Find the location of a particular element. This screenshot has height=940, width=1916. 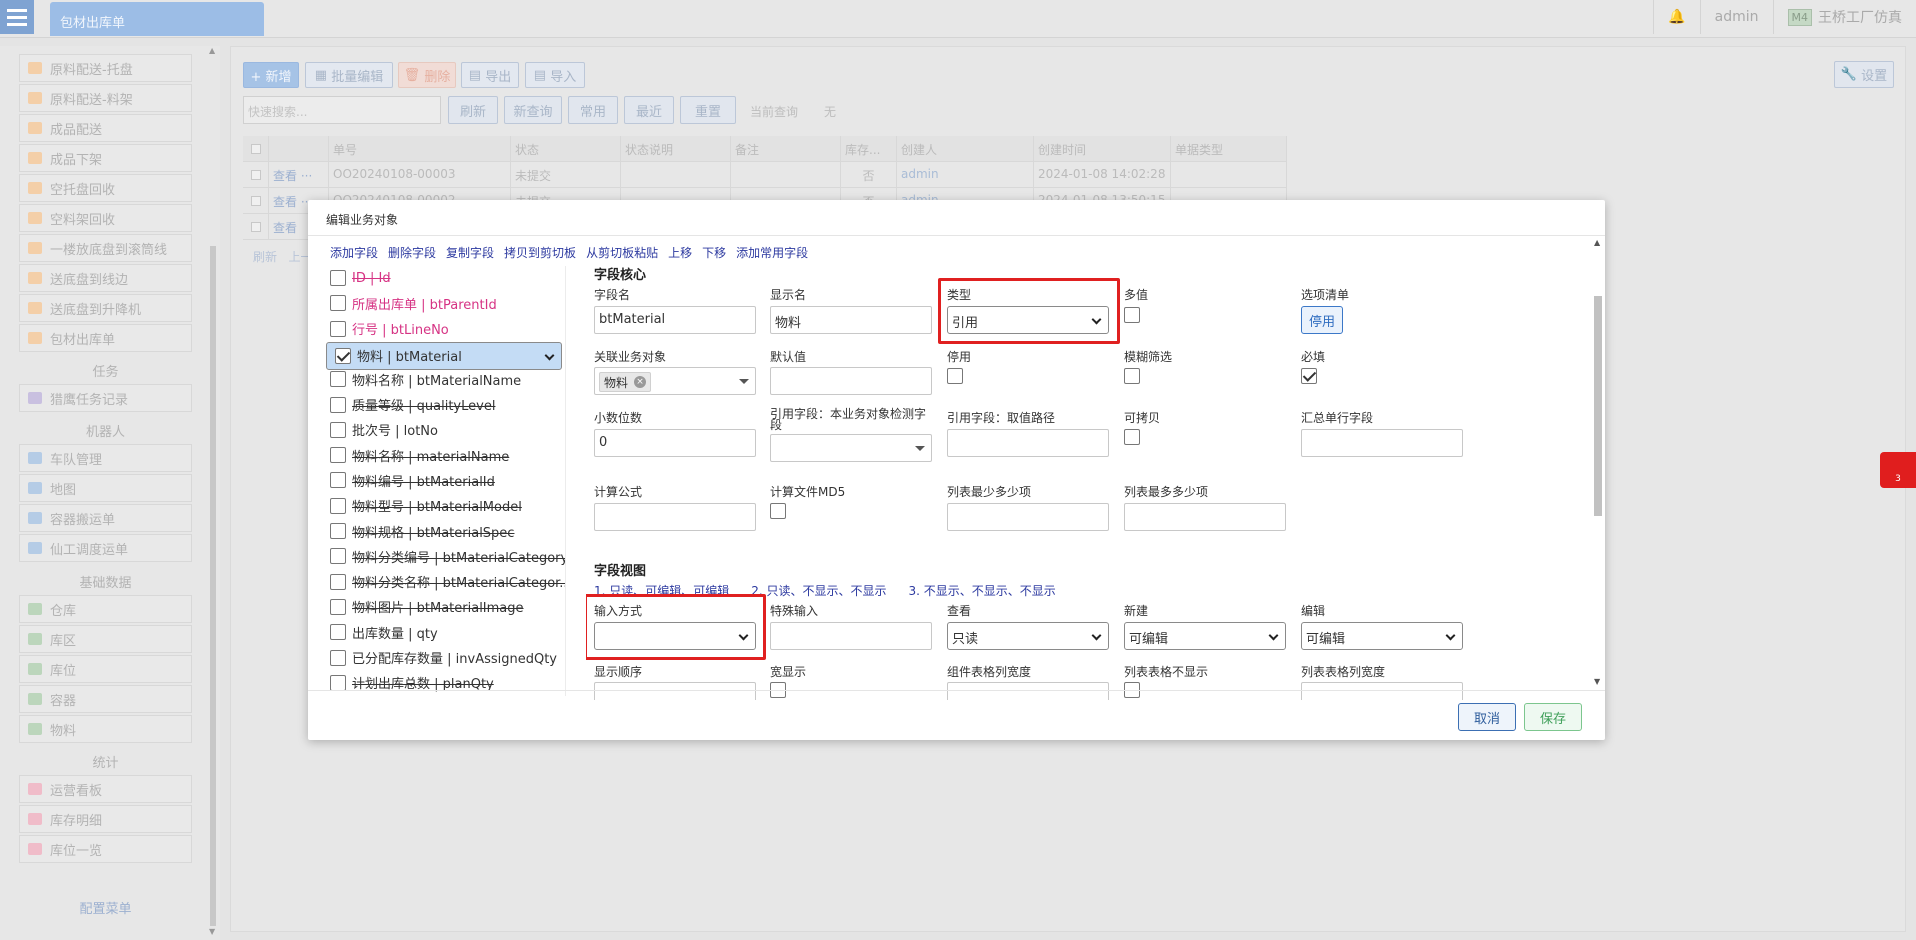

field-list-item: 质量等级 | qualityLevel is located at coordinates (444, 405).